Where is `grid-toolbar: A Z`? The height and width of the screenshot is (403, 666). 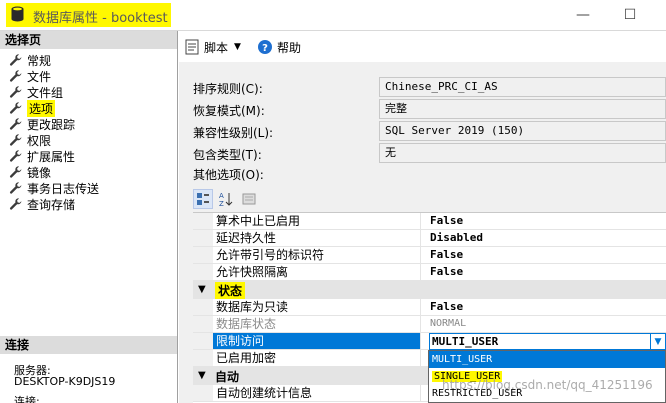
grid-toolbar: A Z is located at coordinates (227, 199).